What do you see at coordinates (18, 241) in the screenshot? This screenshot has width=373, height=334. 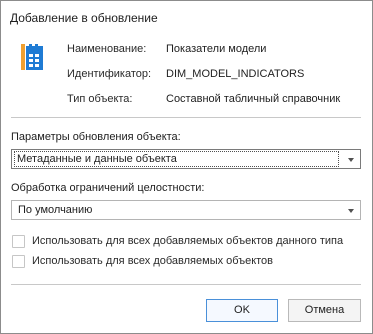 I see `same-type-checkbox` at bounding box center [18, 241].